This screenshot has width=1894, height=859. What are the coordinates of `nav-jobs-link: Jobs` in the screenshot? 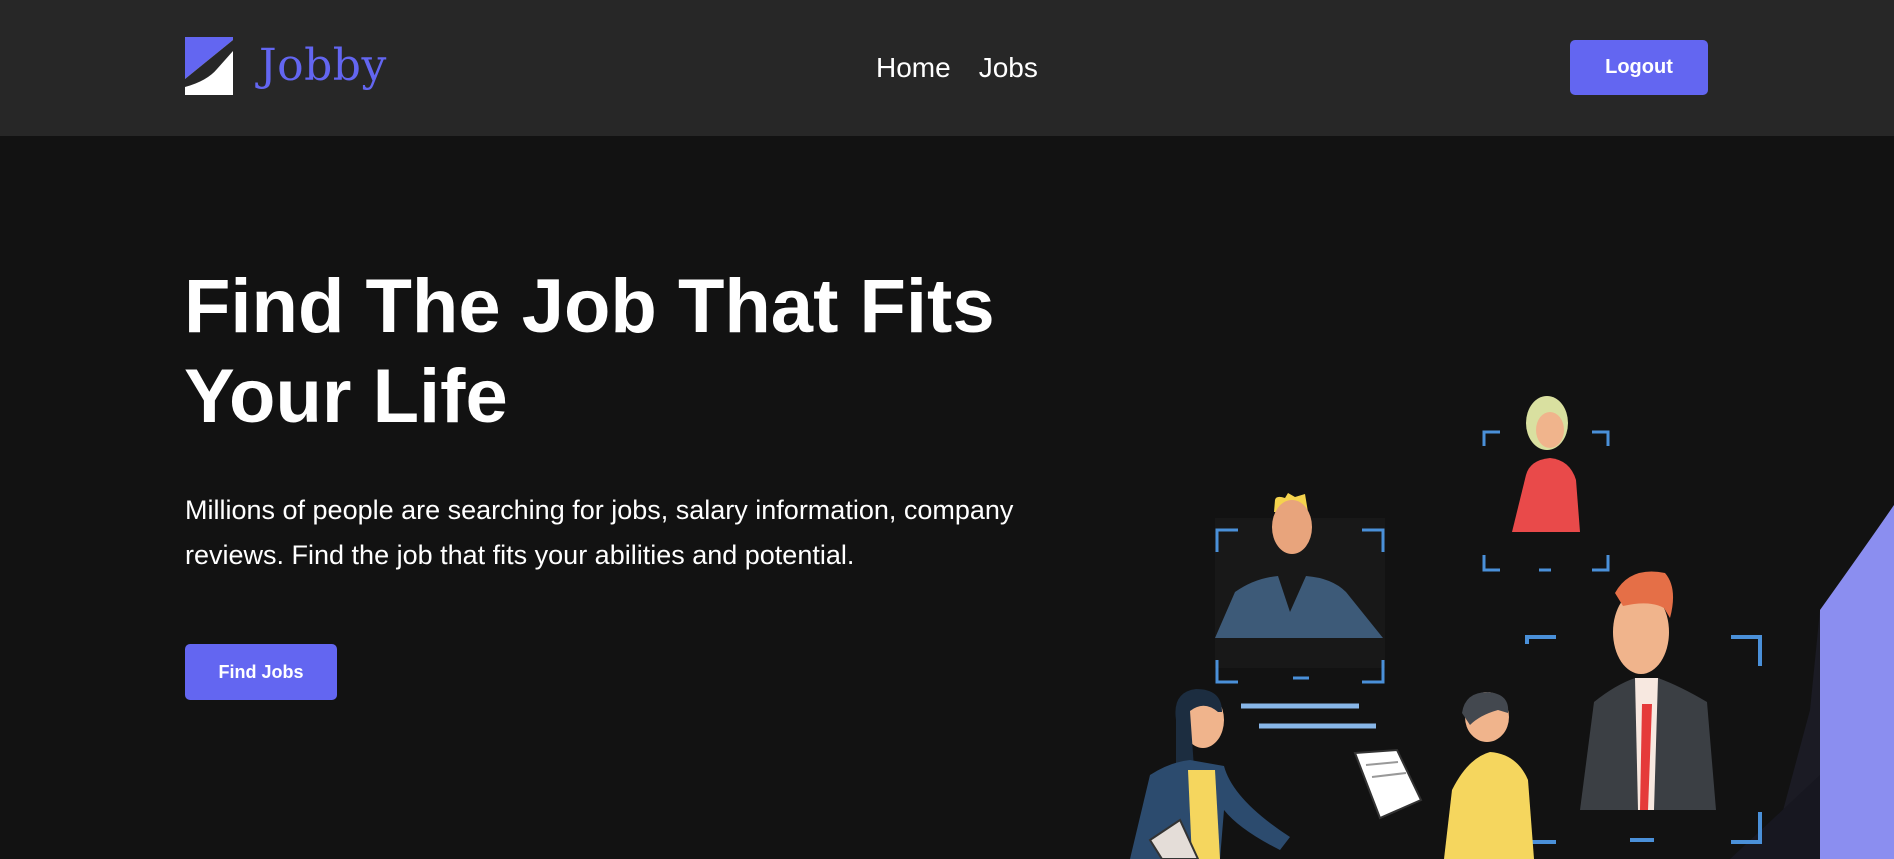 It's located at (1008, 68).